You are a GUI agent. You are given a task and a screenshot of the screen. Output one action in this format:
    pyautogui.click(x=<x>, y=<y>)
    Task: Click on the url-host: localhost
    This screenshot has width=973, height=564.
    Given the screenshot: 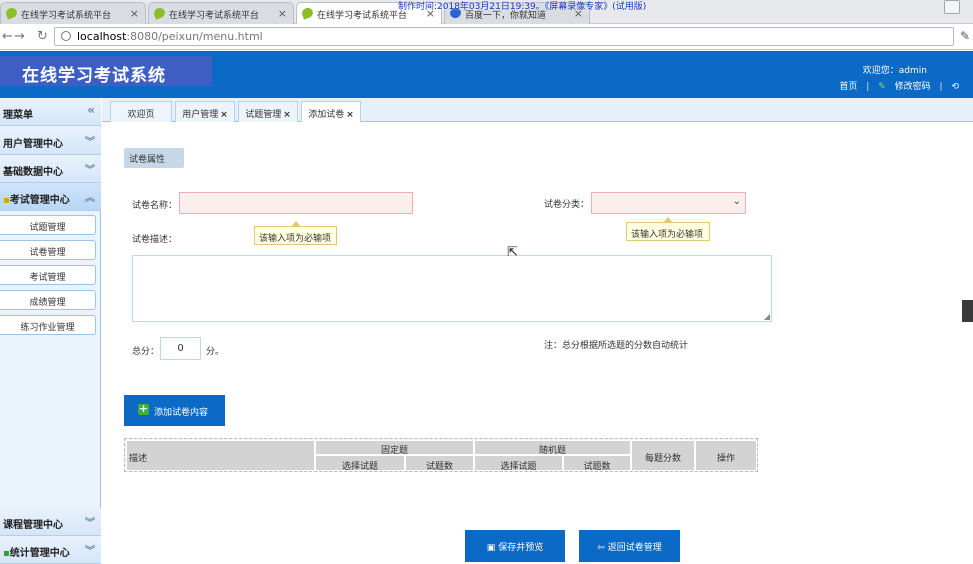 What is the action you would take?
    pyautogui.click(x=102, y=36)
    